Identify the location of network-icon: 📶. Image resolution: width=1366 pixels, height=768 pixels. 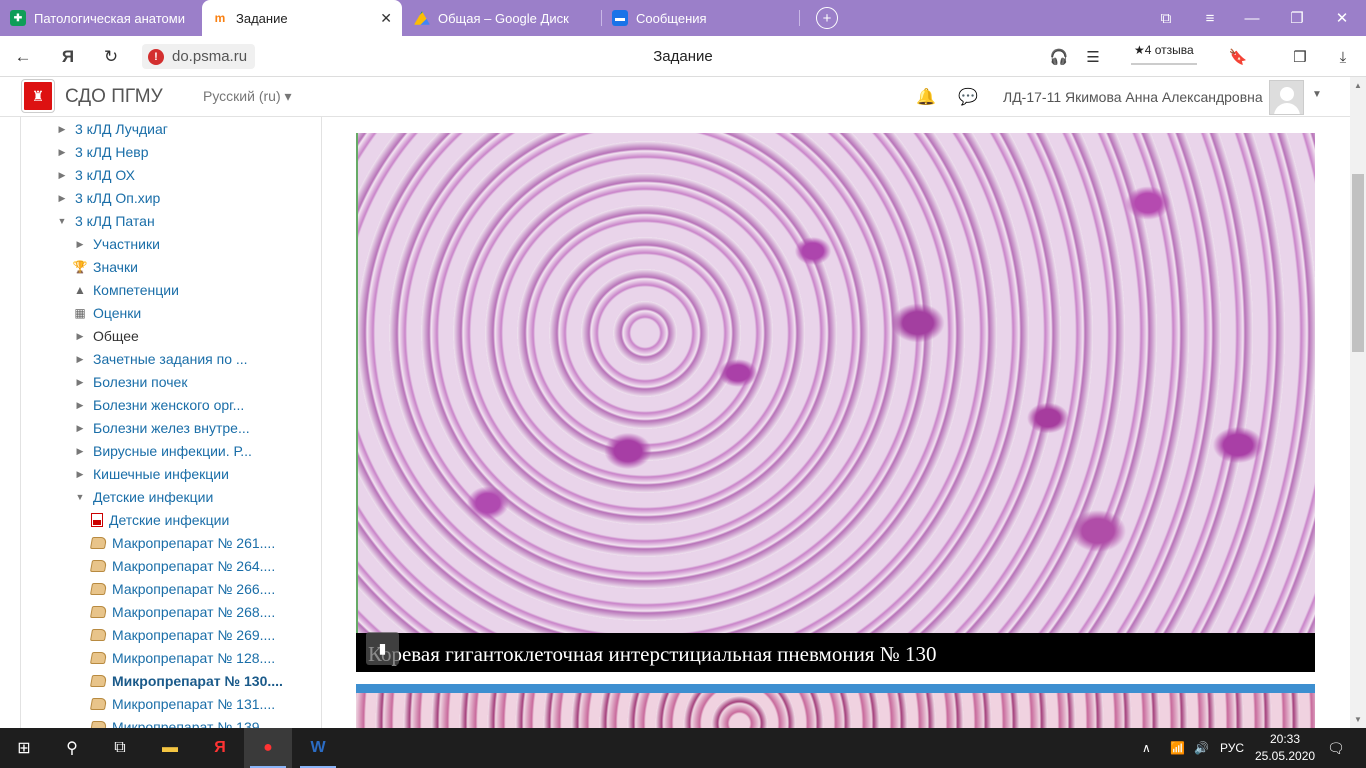
(1177, 748).